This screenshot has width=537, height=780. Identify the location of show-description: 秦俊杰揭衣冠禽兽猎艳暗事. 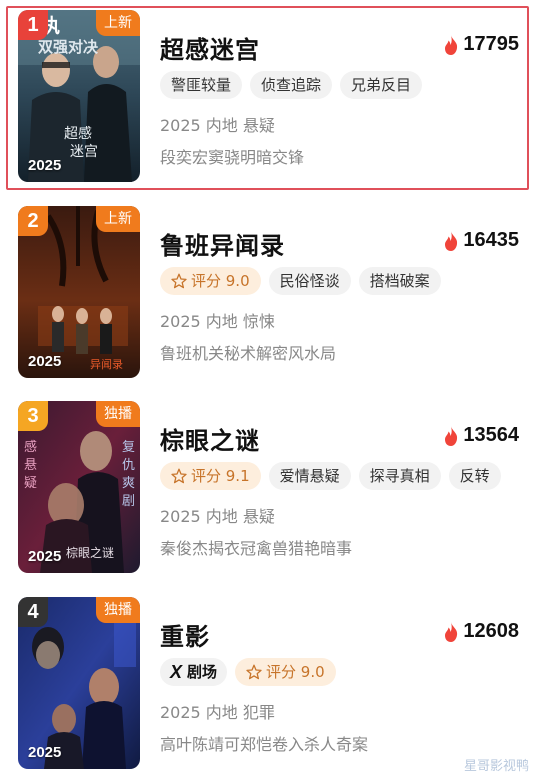
(256, 548).